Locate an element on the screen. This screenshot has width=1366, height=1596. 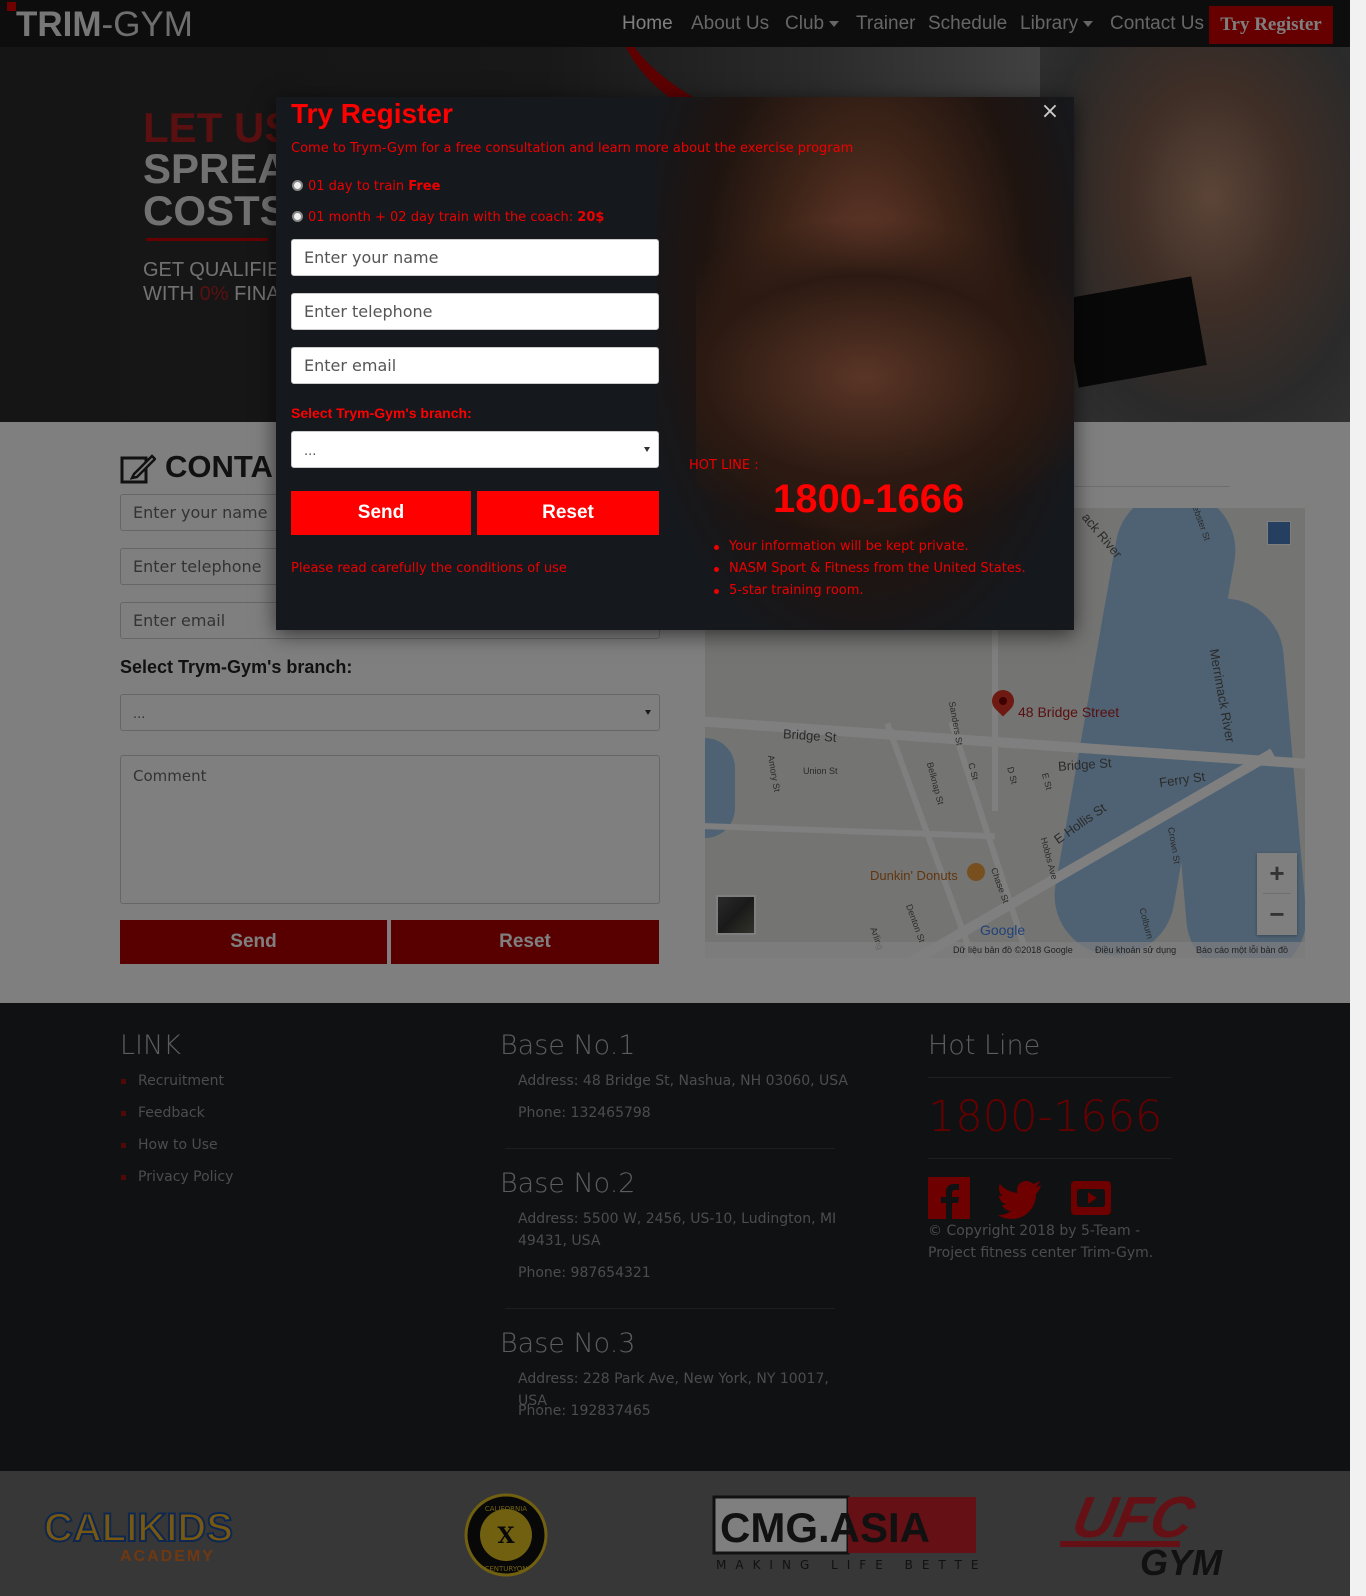
modal-email-input: Enter email is located at coordinates (475, 365).